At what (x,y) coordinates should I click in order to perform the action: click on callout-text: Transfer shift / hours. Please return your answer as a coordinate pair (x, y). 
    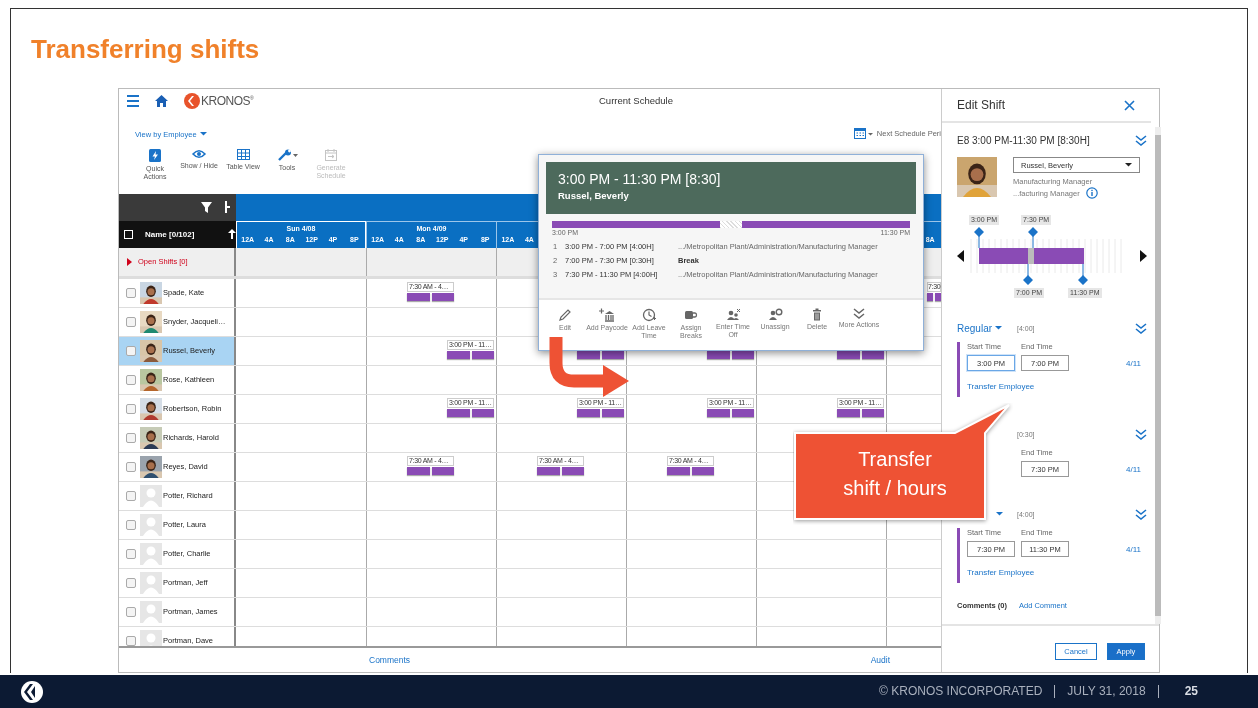
    Looking at the image, I should click on (895, 473).